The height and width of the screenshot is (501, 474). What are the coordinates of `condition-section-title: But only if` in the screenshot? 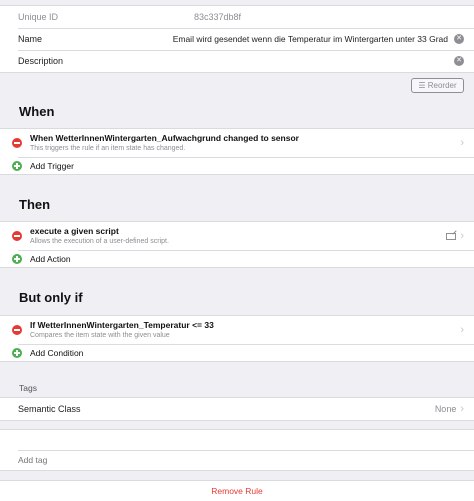 It's located at (51, 297).